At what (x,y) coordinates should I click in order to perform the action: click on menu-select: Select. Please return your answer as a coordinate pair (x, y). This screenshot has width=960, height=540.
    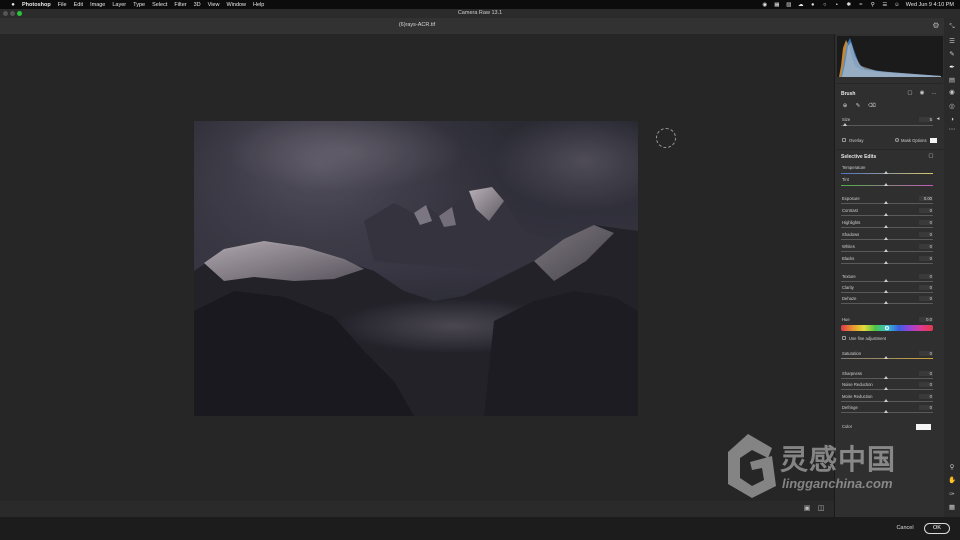
    Looking at the image, I should click on (159, 5).